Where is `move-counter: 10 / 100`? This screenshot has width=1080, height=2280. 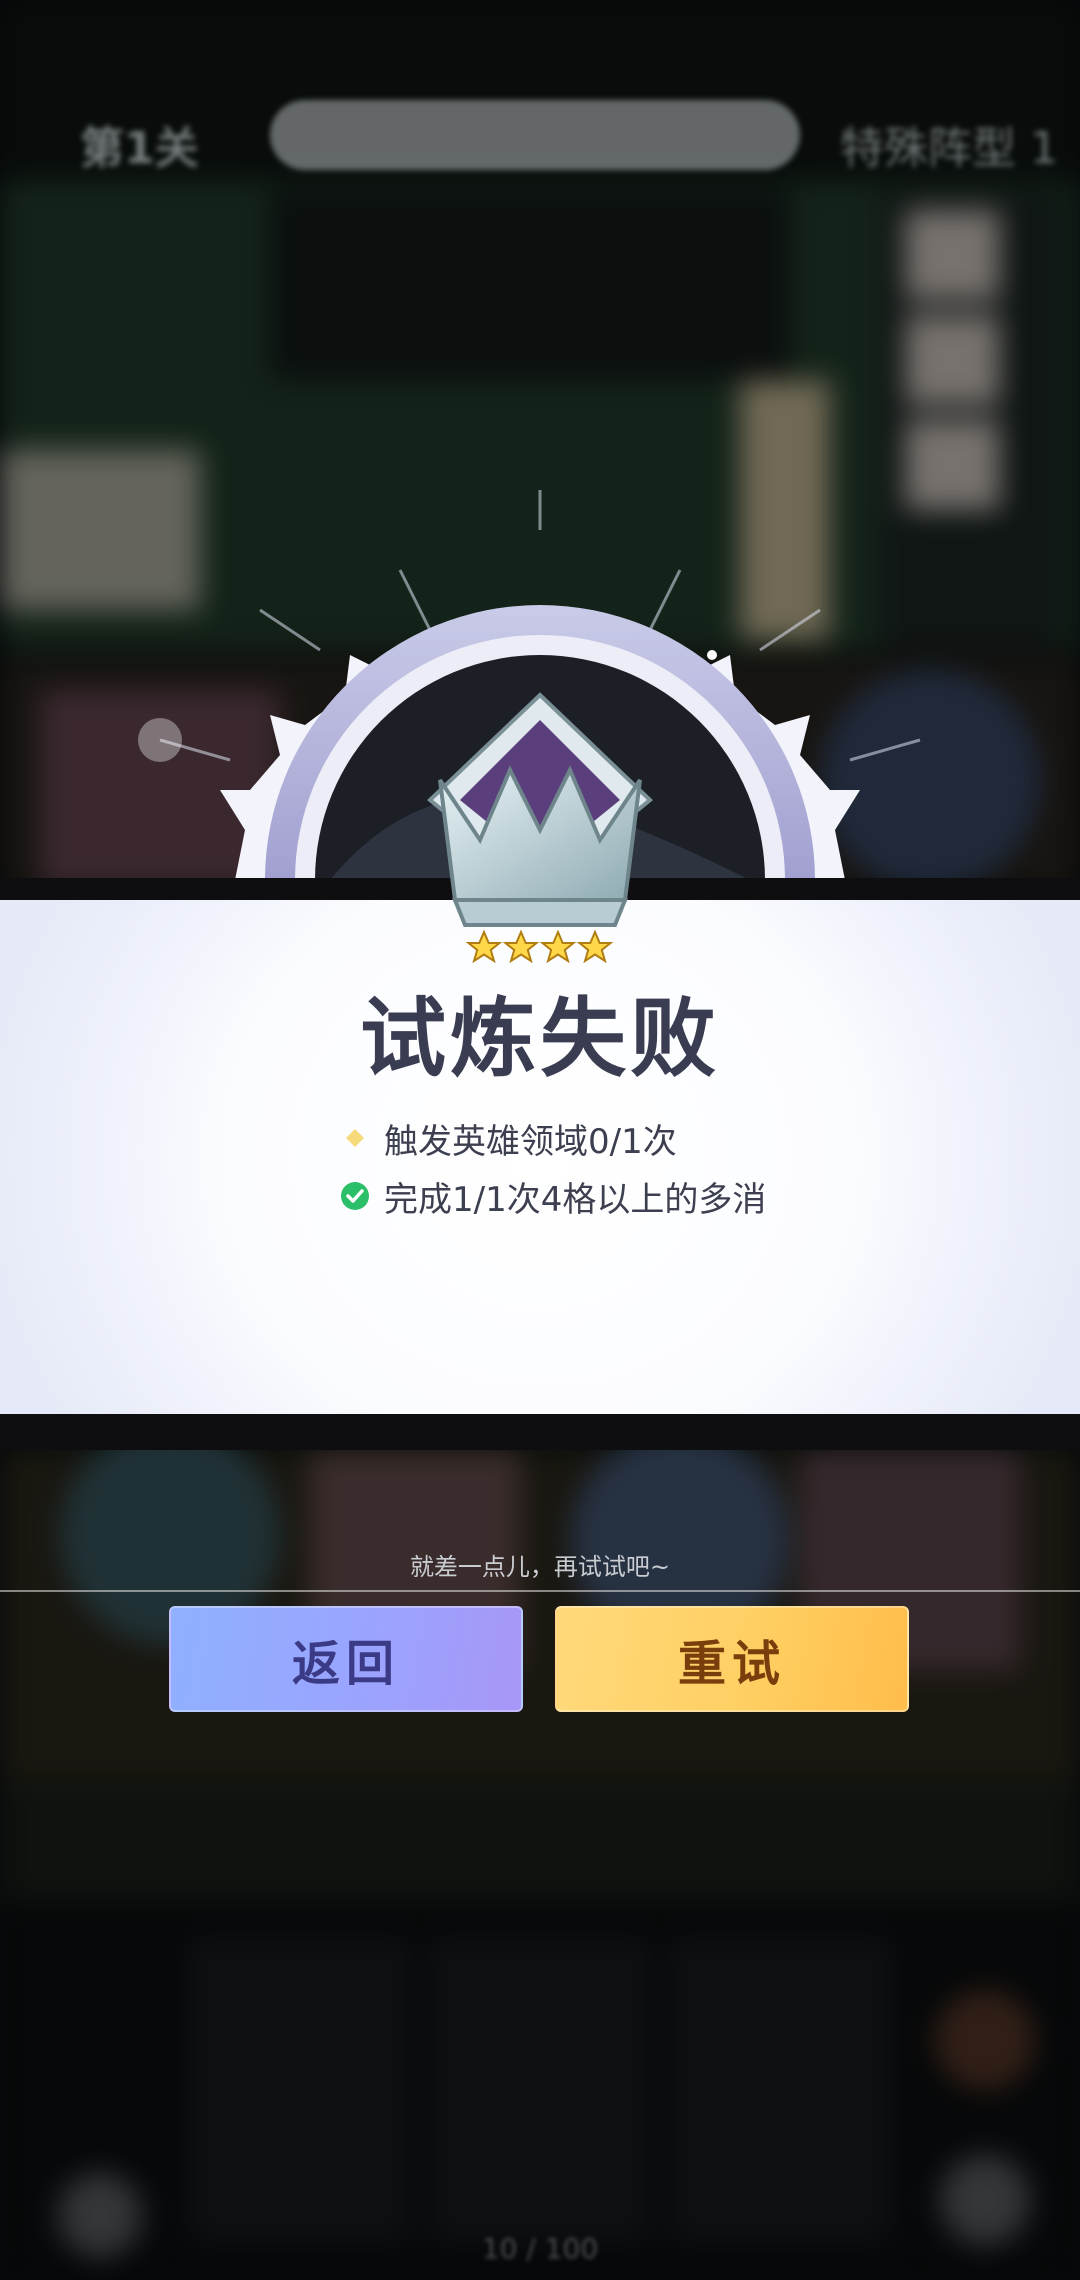
move-counter: 10 / 100 is located at coordinates (540, 2248).